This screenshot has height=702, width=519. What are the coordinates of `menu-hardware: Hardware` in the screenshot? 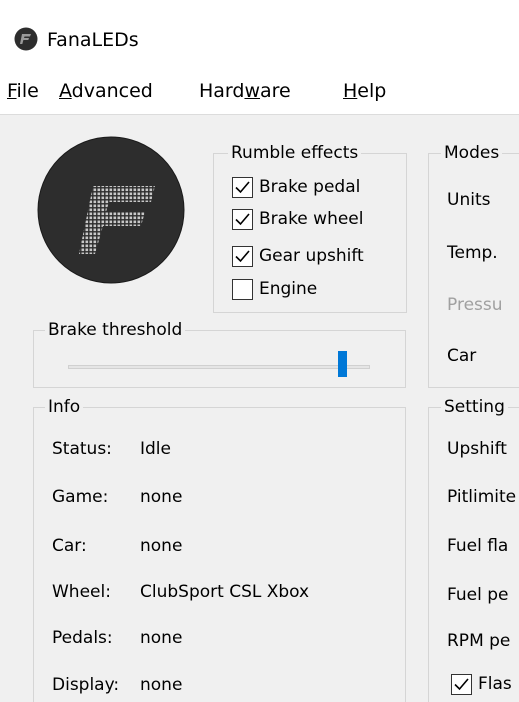 It's located at (245, 91).